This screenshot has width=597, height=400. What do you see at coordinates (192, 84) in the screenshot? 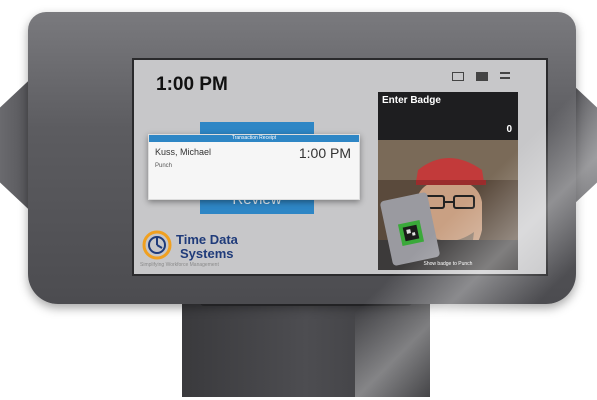
I see `clock-time: 1:00 PM` at bounding box center [192, 84].